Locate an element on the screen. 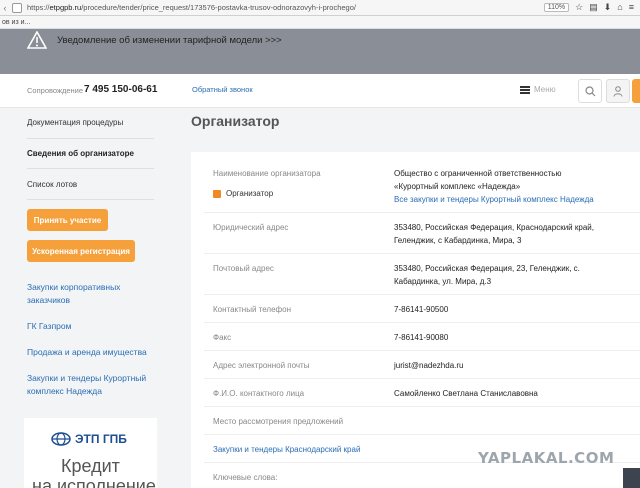  phone-value: 7-86141-90500 is located at coordinates (421, 309).